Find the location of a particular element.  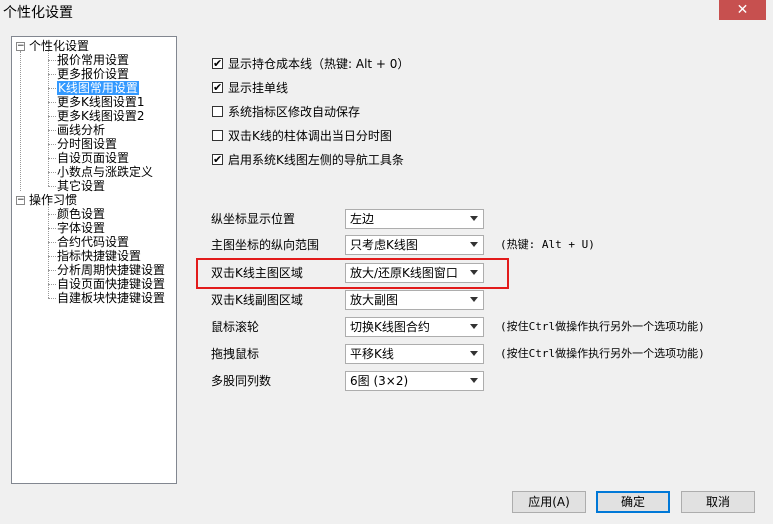

tree-item: 分时图设置 is located at coordinates (87, 144).